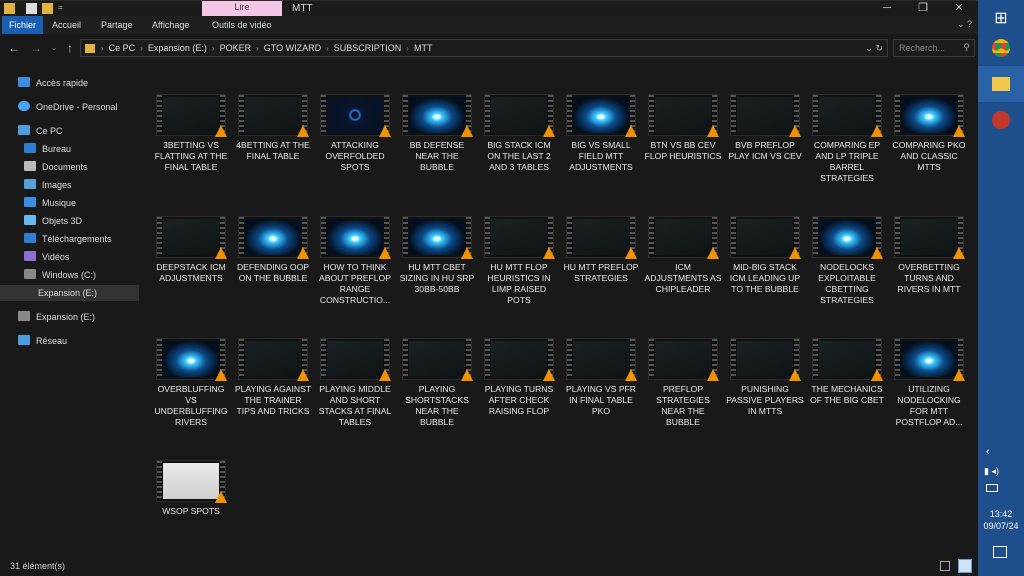 This screenshot has width=1024, height=576. Describe the element at coordinates (677, 123) in the screenshot. I see `file-item: BTN VS BB CEV FLOP HEURISTICS` at that location.